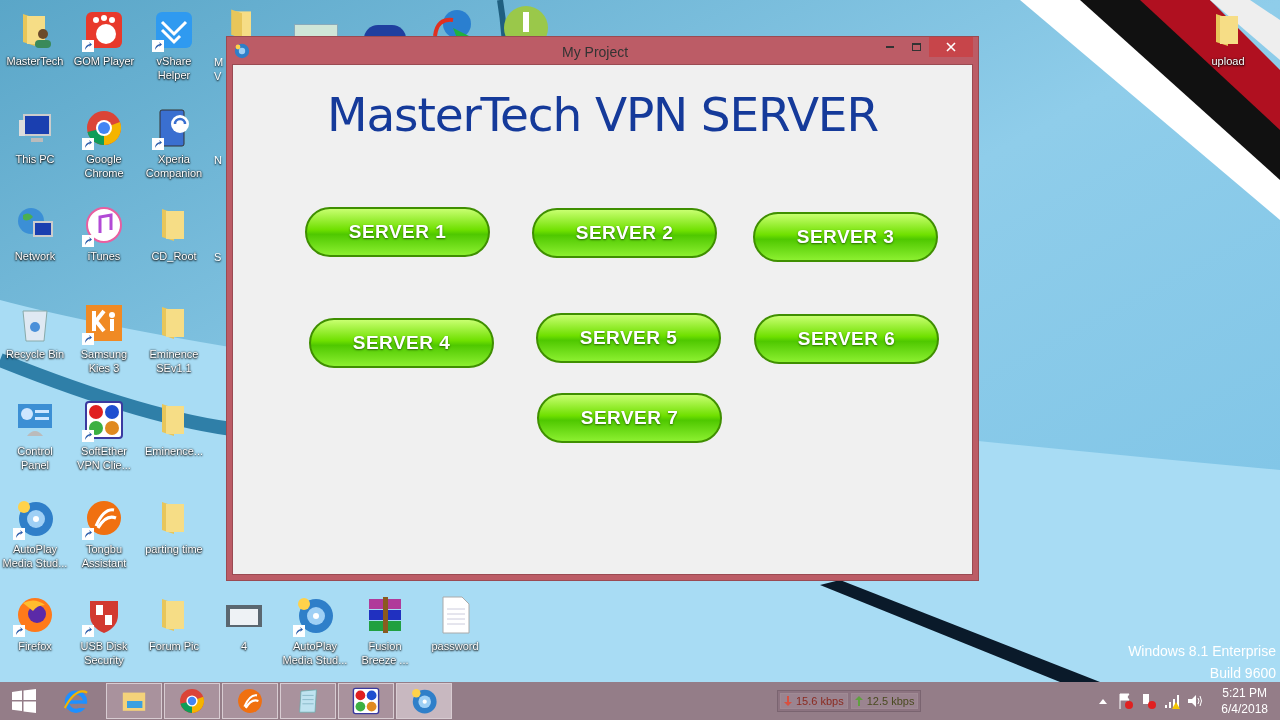 The image size is (1280, 720). I want to click on close-icon, so click(951, 47).